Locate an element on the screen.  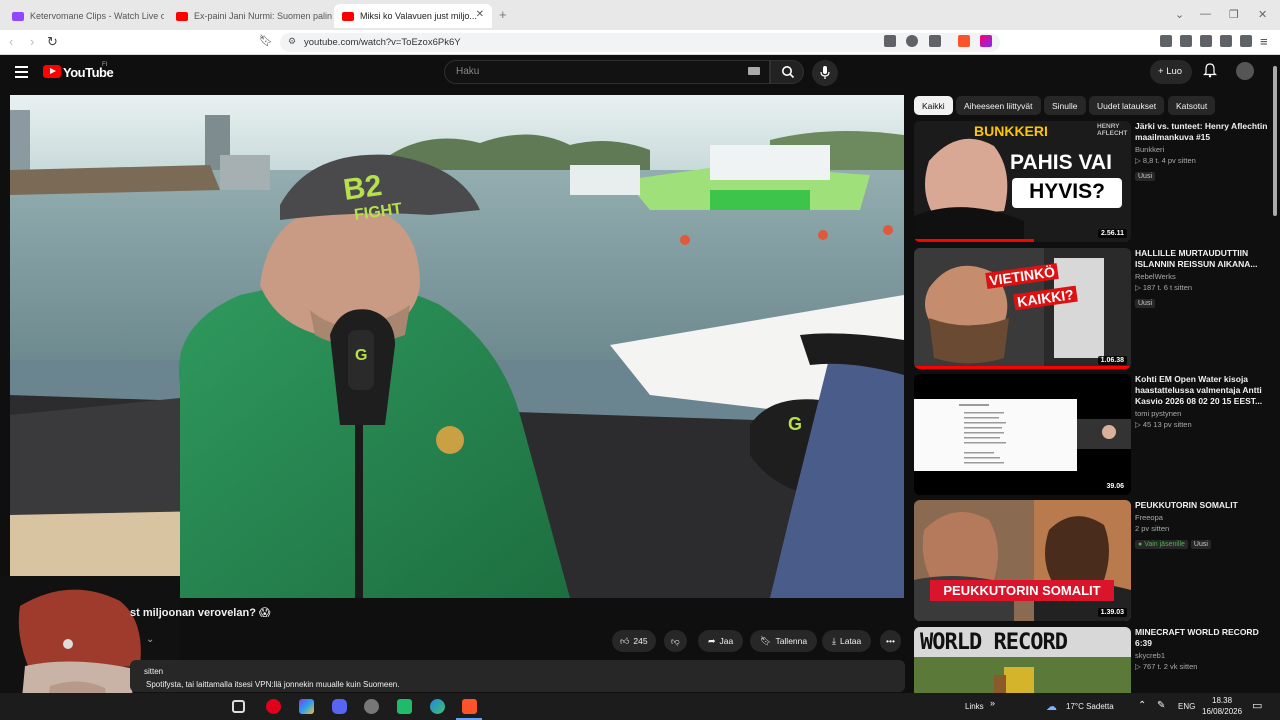
channel-name: Bunkkeri is located at coordinates (1203, 149).